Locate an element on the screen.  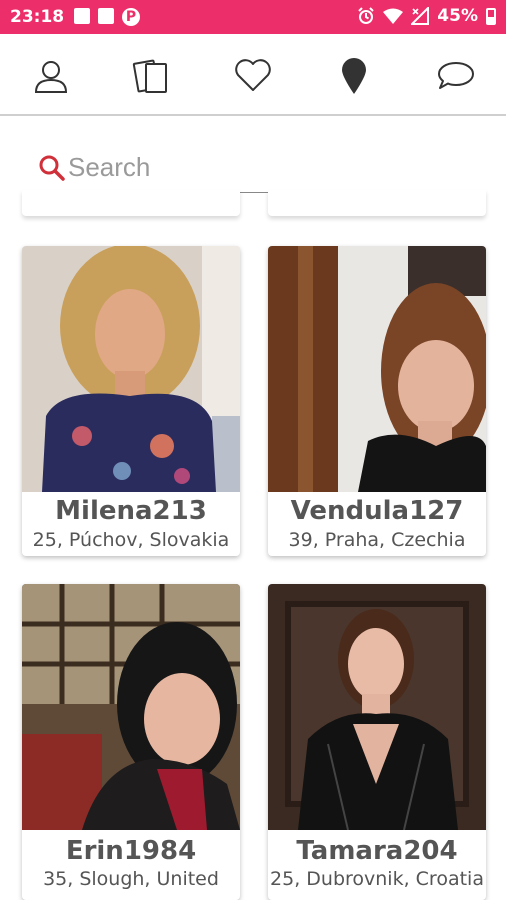
profile-info: 39, Praha, Czechia is located at coordinates (377, 540).